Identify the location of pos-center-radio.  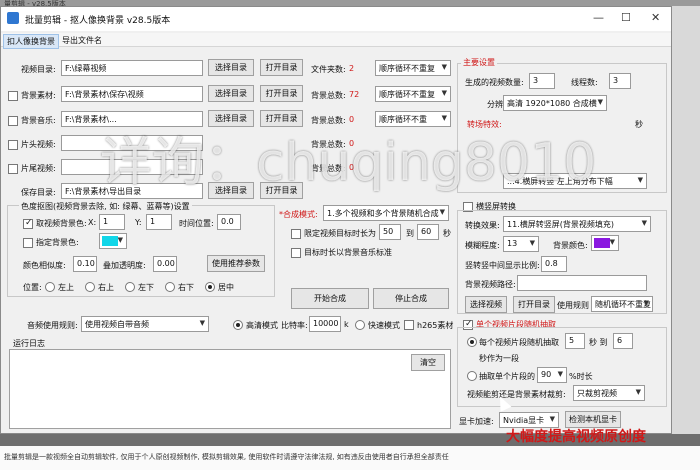
(210, 287).